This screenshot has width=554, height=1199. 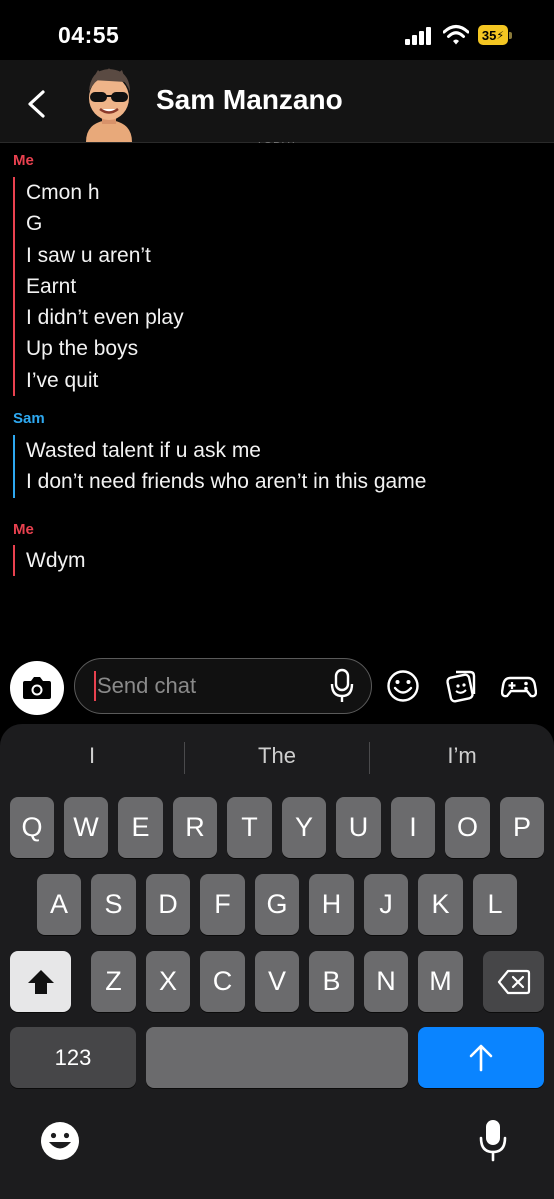 I want to click on shift-arrow-icon, so click(x=40, y=981).